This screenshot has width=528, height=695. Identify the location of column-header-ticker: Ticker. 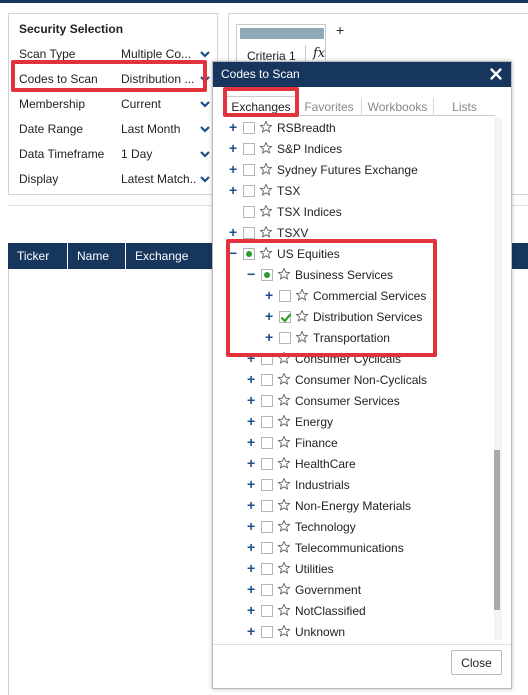
(38, 256).